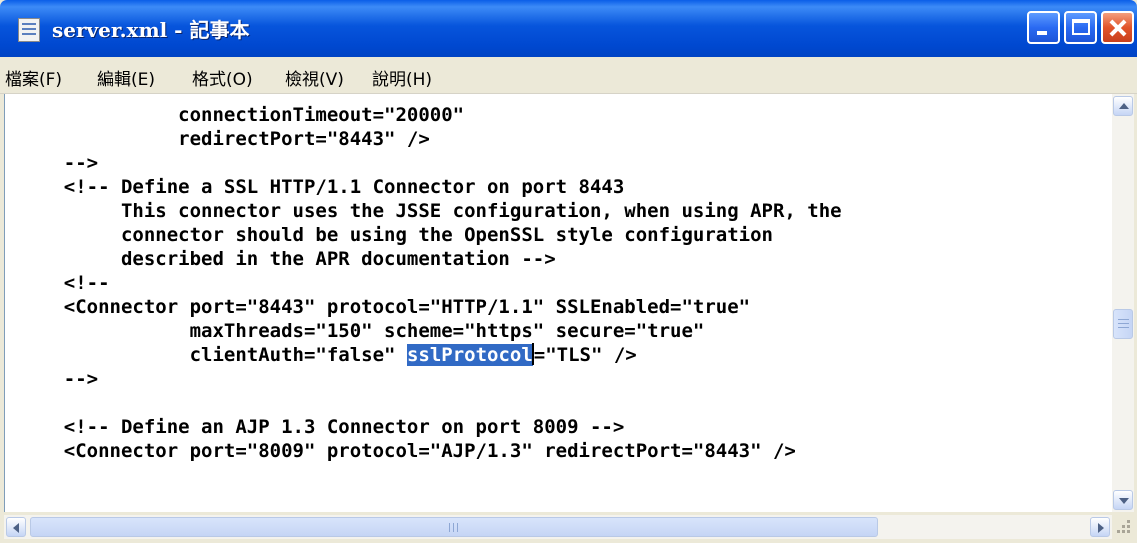 The image size is (1137, 543). I want to click on vertical-scrollbar, so click(1123, 303).